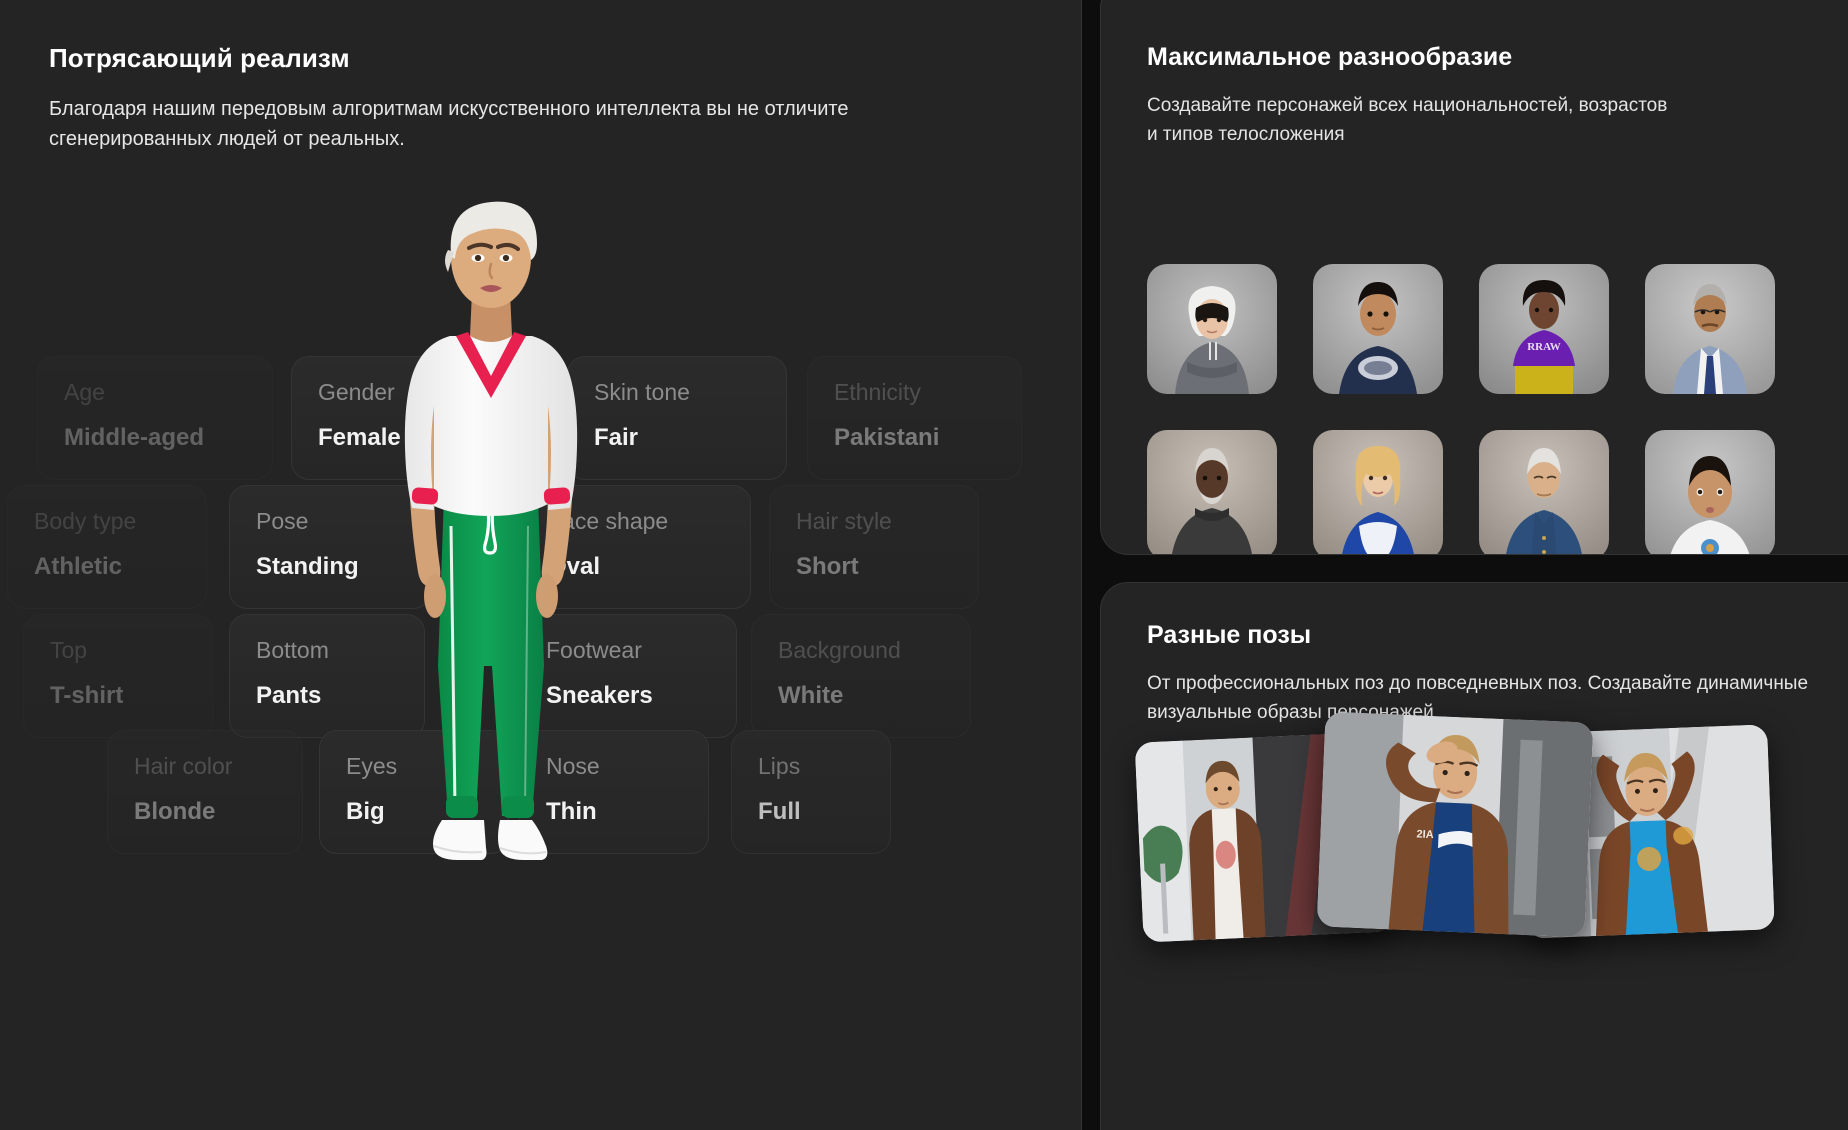 This screenshot has height=1130, width=1848. I want to click on chip-value: Athletic, so click(78, 566).